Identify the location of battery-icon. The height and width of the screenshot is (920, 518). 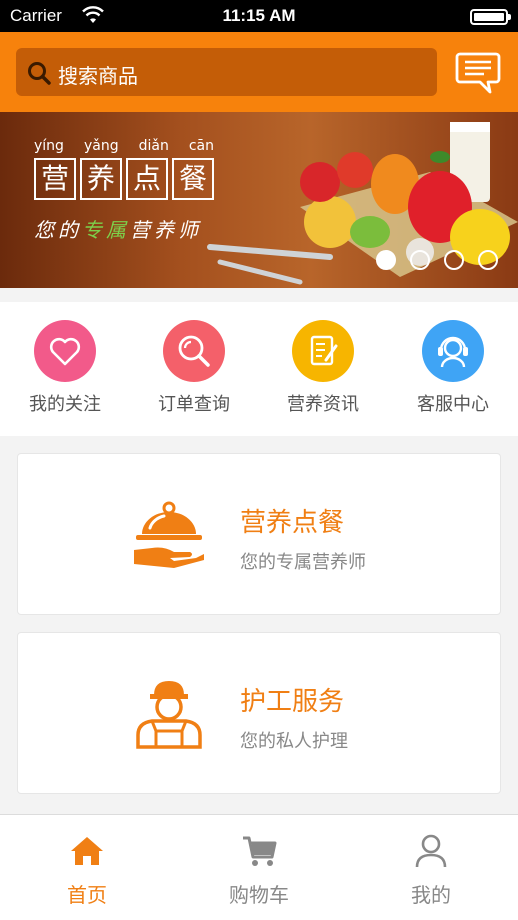
(490, 17).